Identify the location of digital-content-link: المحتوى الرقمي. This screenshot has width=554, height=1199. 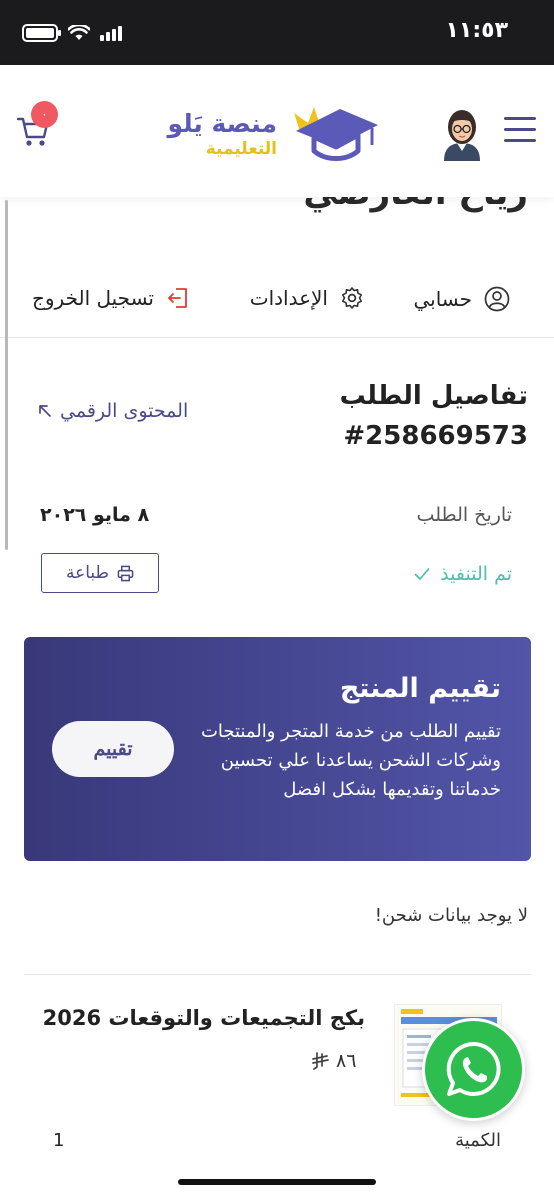
(113, 411).